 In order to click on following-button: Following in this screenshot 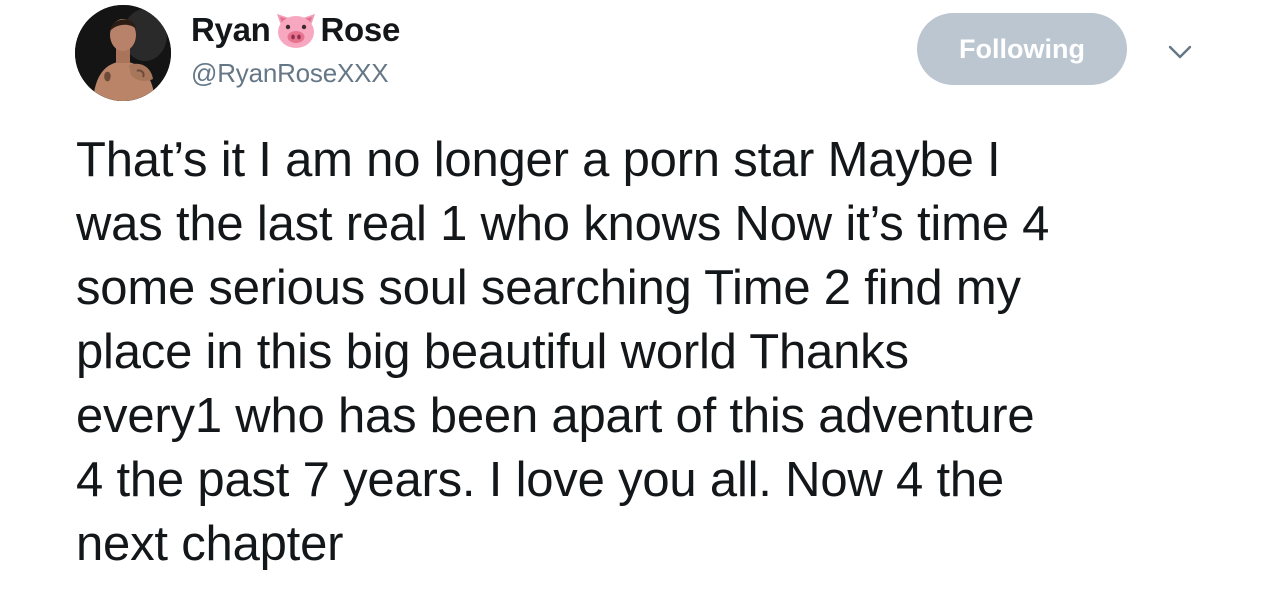, I will do `click(1022, 49)`.